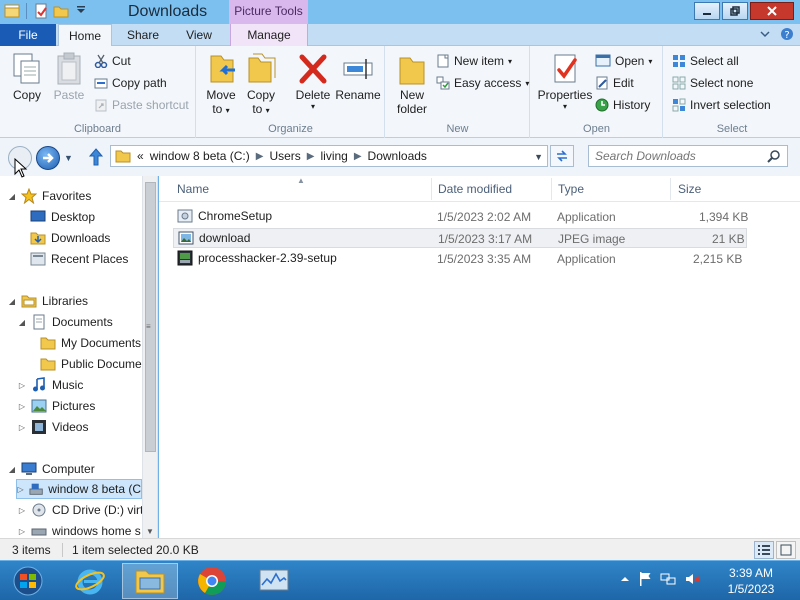 This screenshot has height=600, width=800. What do you see at coordinates (140, 156) in the screenshot?
I see `breadcrumb-overflow: «` at bounding box center [140, 156].